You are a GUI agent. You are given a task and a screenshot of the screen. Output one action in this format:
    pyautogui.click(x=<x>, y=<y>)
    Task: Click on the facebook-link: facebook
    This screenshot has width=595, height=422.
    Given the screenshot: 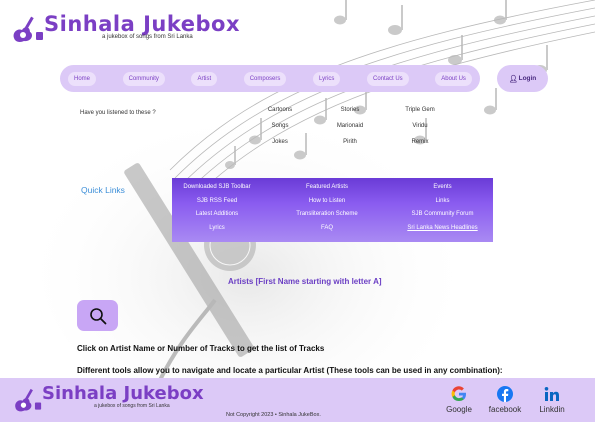 What is the action you would take?
    pyautogui.click(x=505, y=400)
    